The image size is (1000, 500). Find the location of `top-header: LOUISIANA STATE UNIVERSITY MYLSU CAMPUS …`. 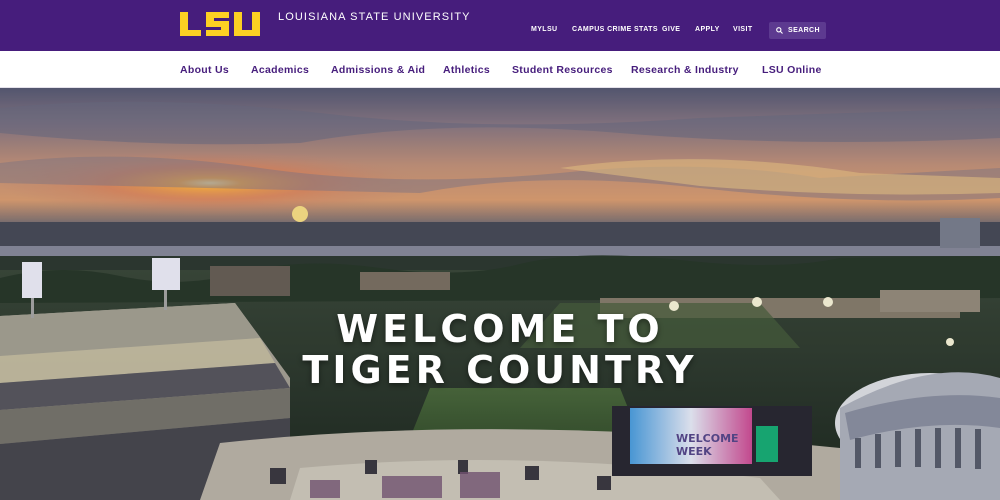

top-header: LOUISIANA STATE UNIVERSITY MYLSU CAMPUS … is located at coordinates (500, 25).